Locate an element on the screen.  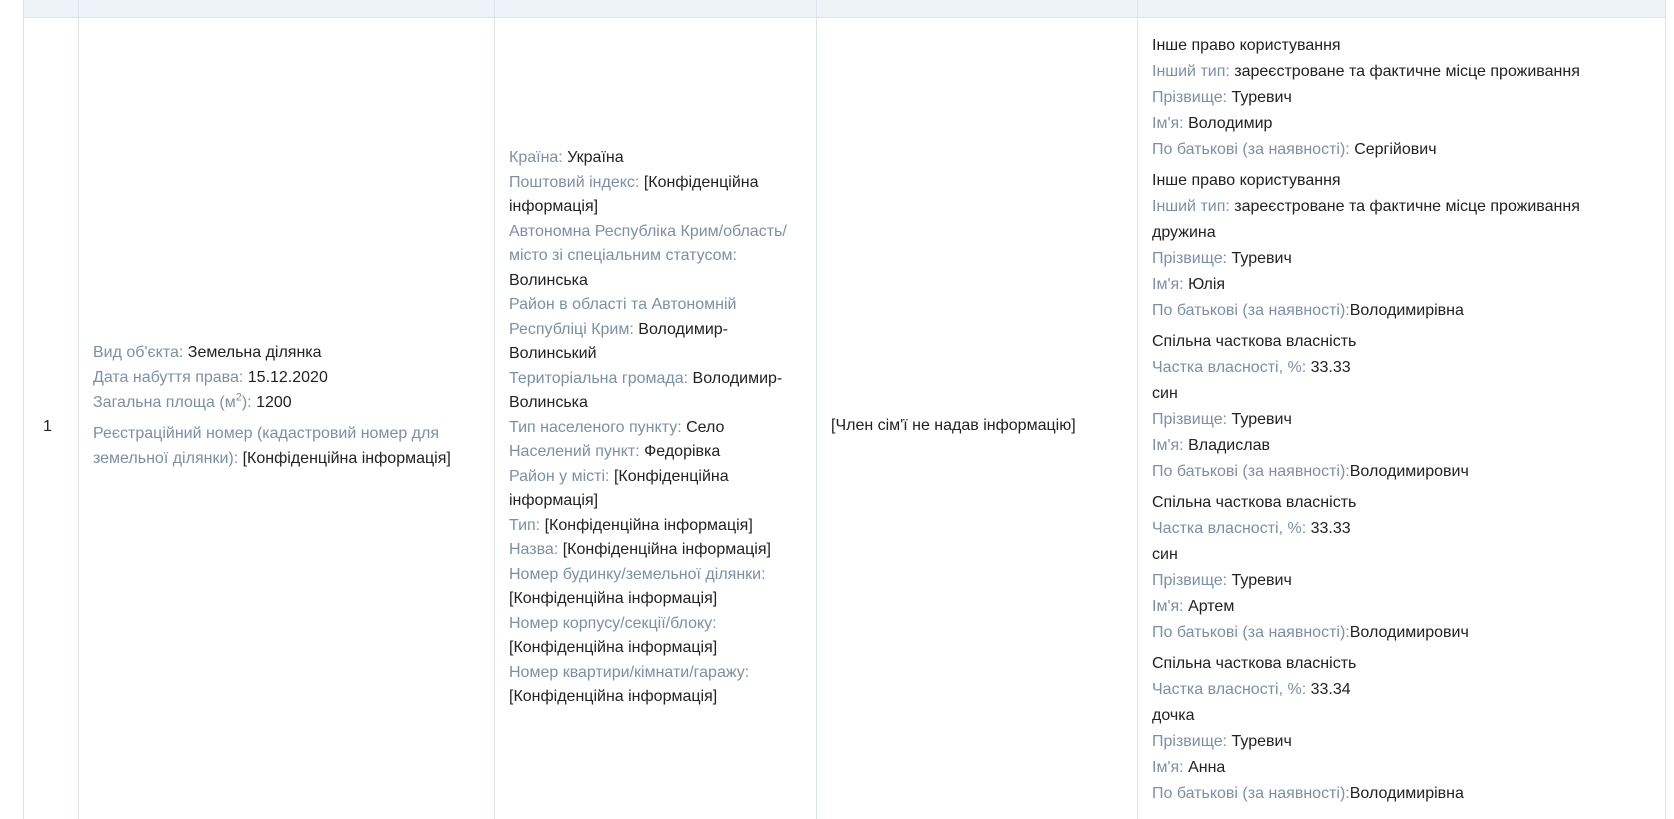
family-member-text: [Член сім'ї не надав інформацію] is located at coordinates (953, 425).